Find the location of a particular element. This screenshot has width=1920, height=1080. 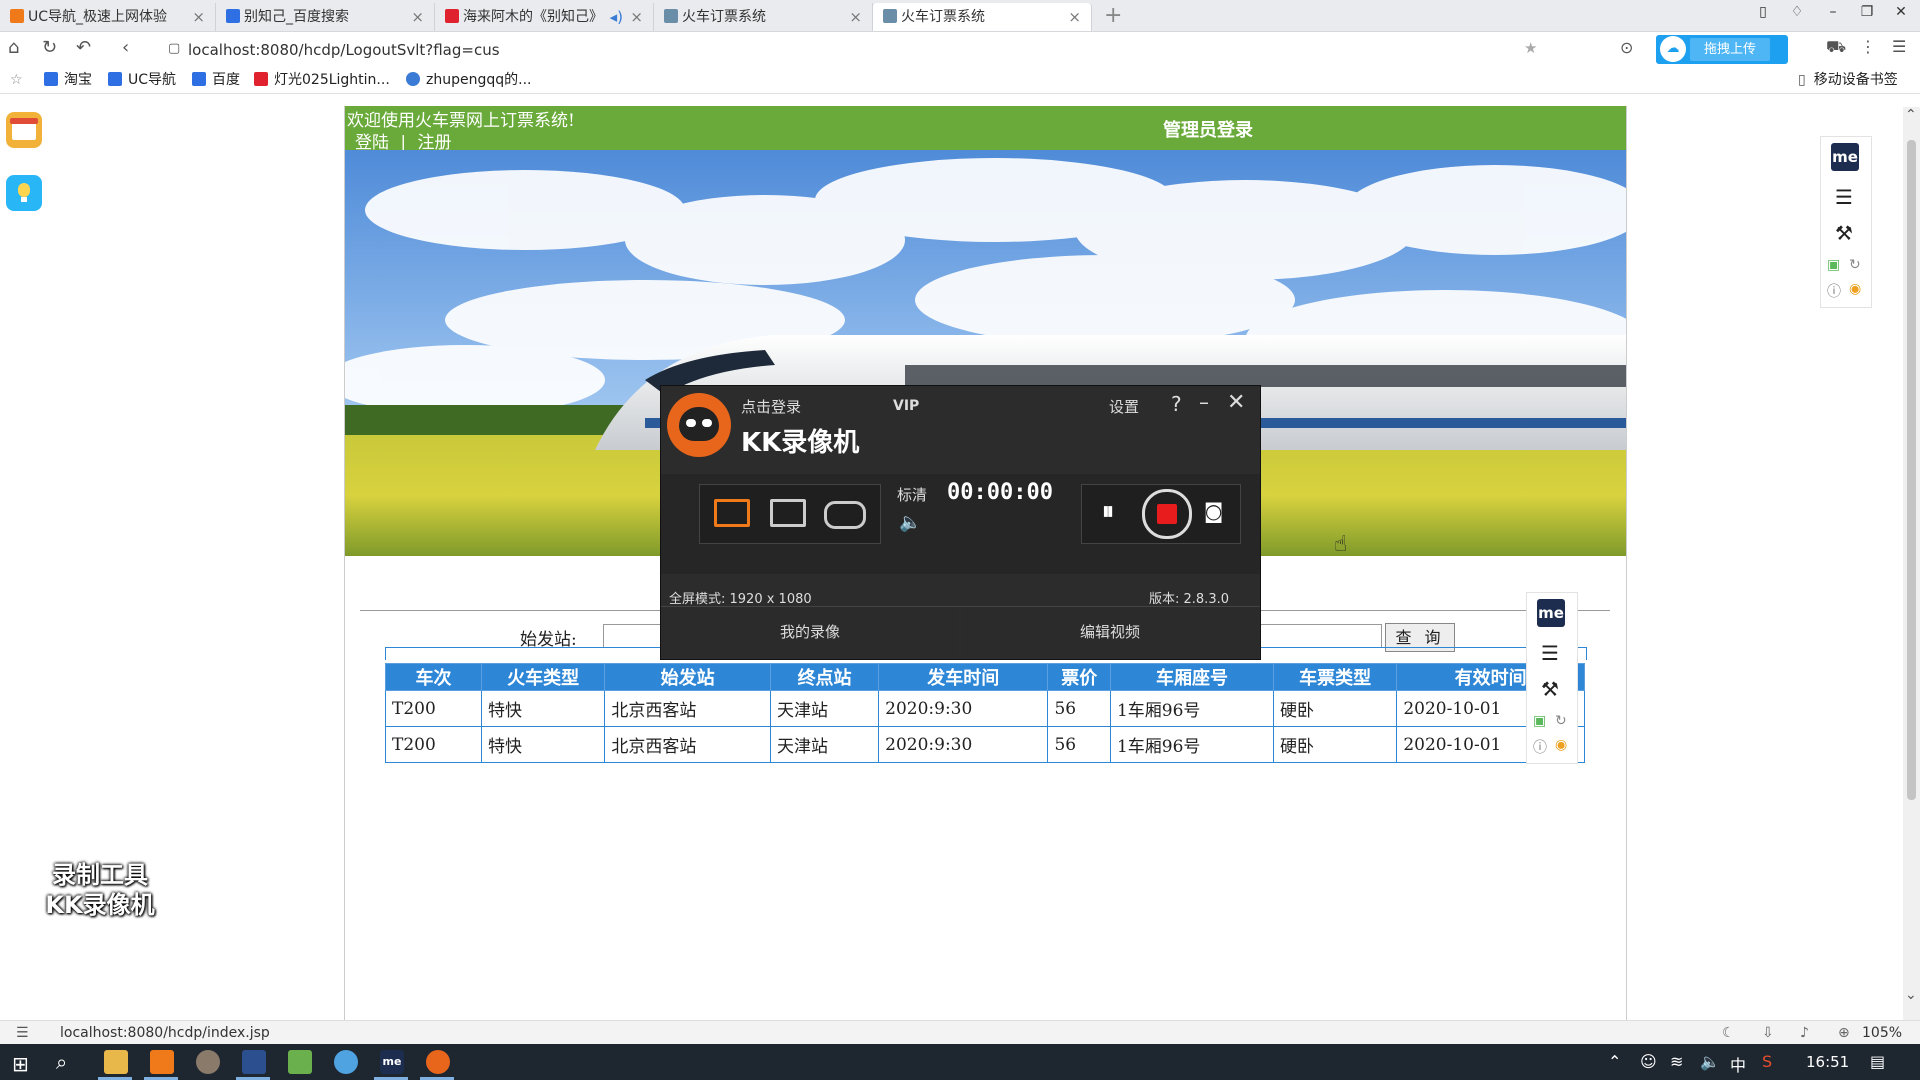

kk-login-link: 点击登录 is located at coordinates (771, 406).